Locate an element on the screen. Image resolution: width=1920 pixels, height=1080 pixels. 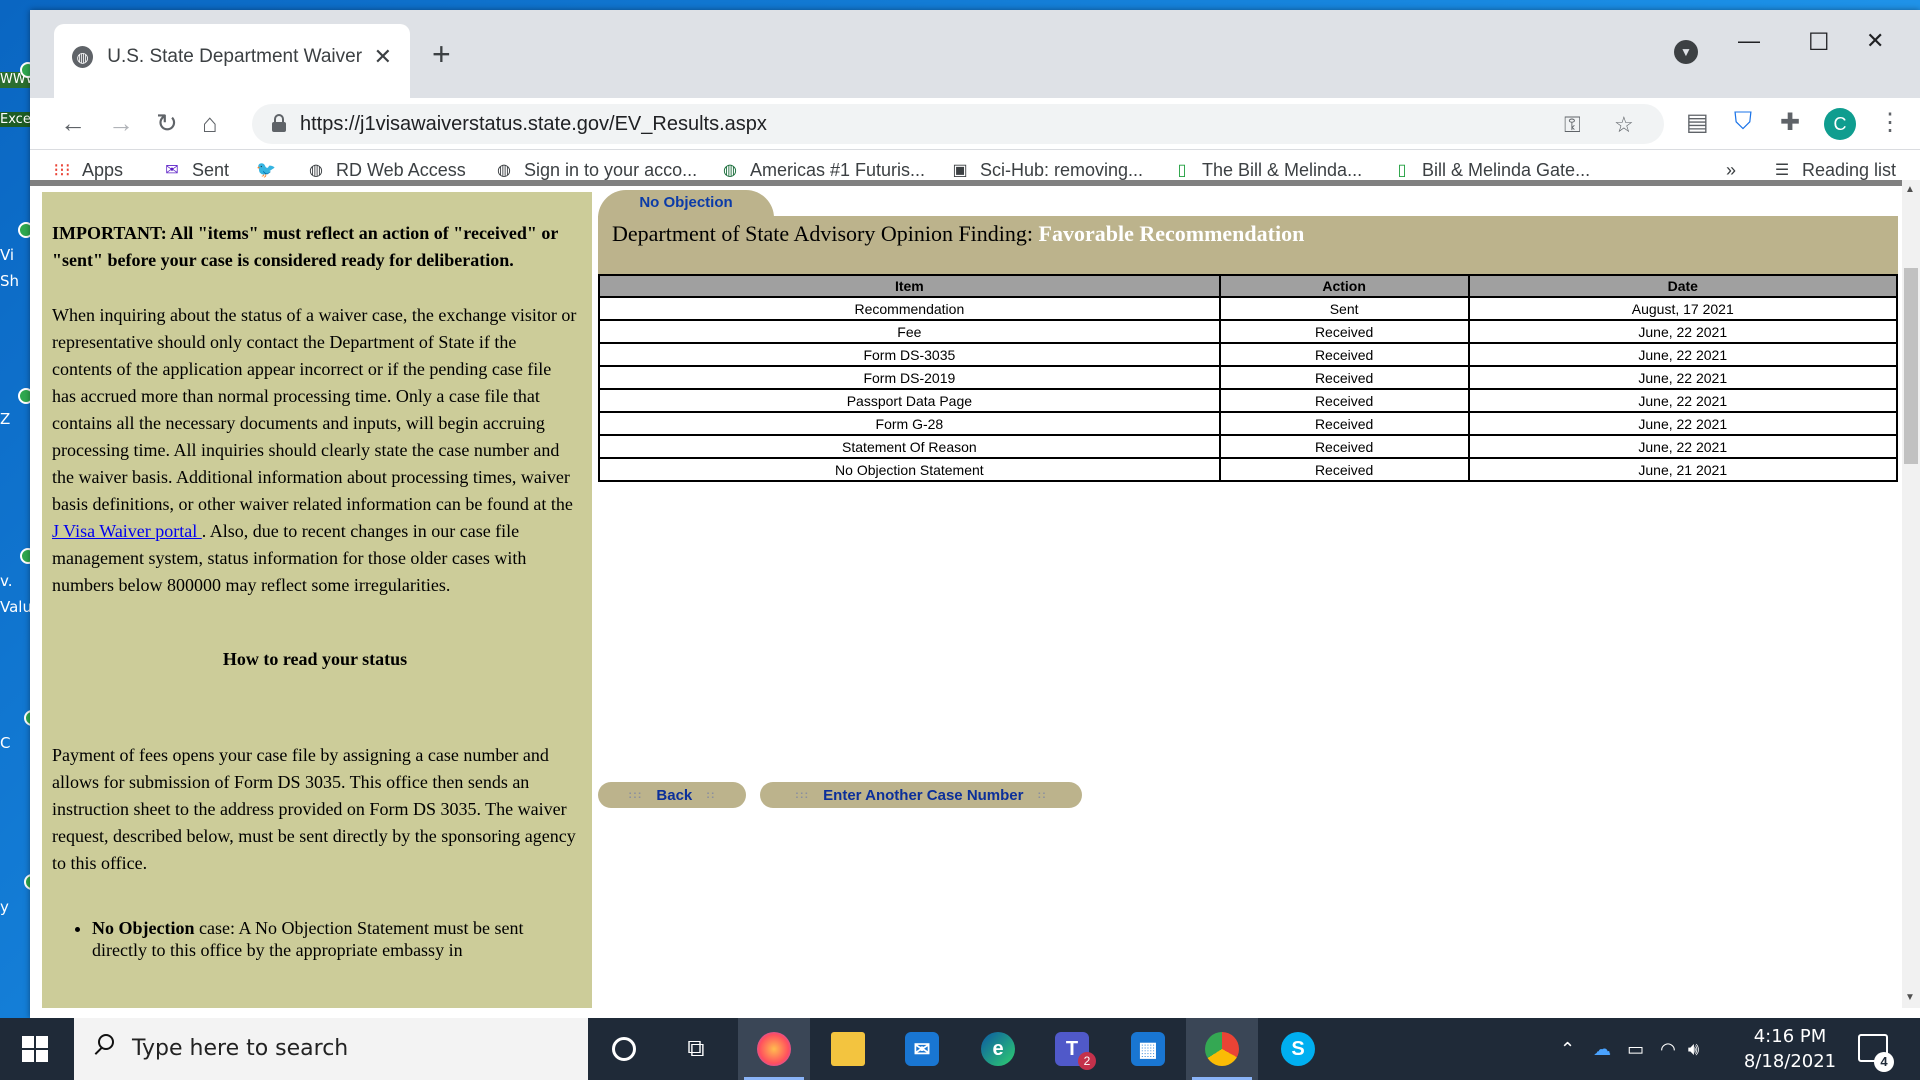
close-tab-icon: ✕ is located at coordinates (383, 57).